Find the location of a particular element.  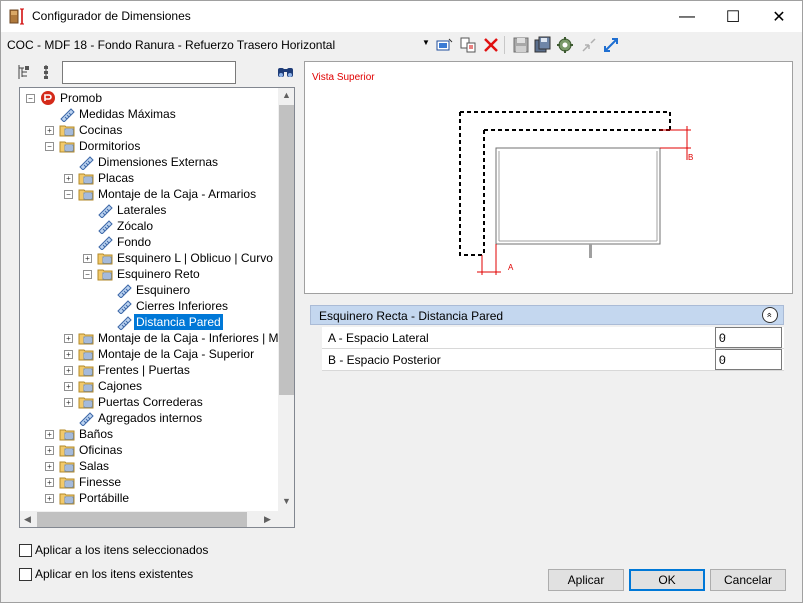

chevron-down-icon: ▼ is located at coordinates (426, 42).